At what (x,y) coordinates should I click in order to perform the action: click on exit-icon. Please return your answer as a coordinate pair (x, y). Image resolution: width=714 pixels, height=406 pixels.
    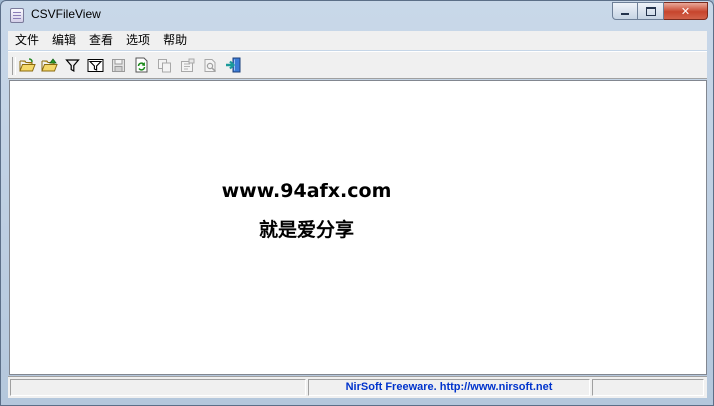
    Looking at the image, I should click on (232, 65).